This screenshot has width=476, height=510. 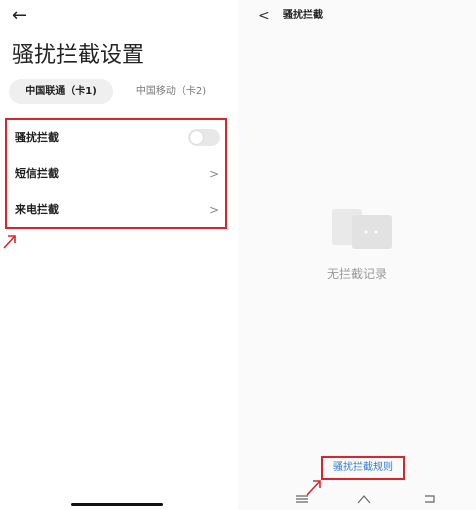 I want to click on tab-sim2: 中国移动（卡2), so click(x=171, y=91).